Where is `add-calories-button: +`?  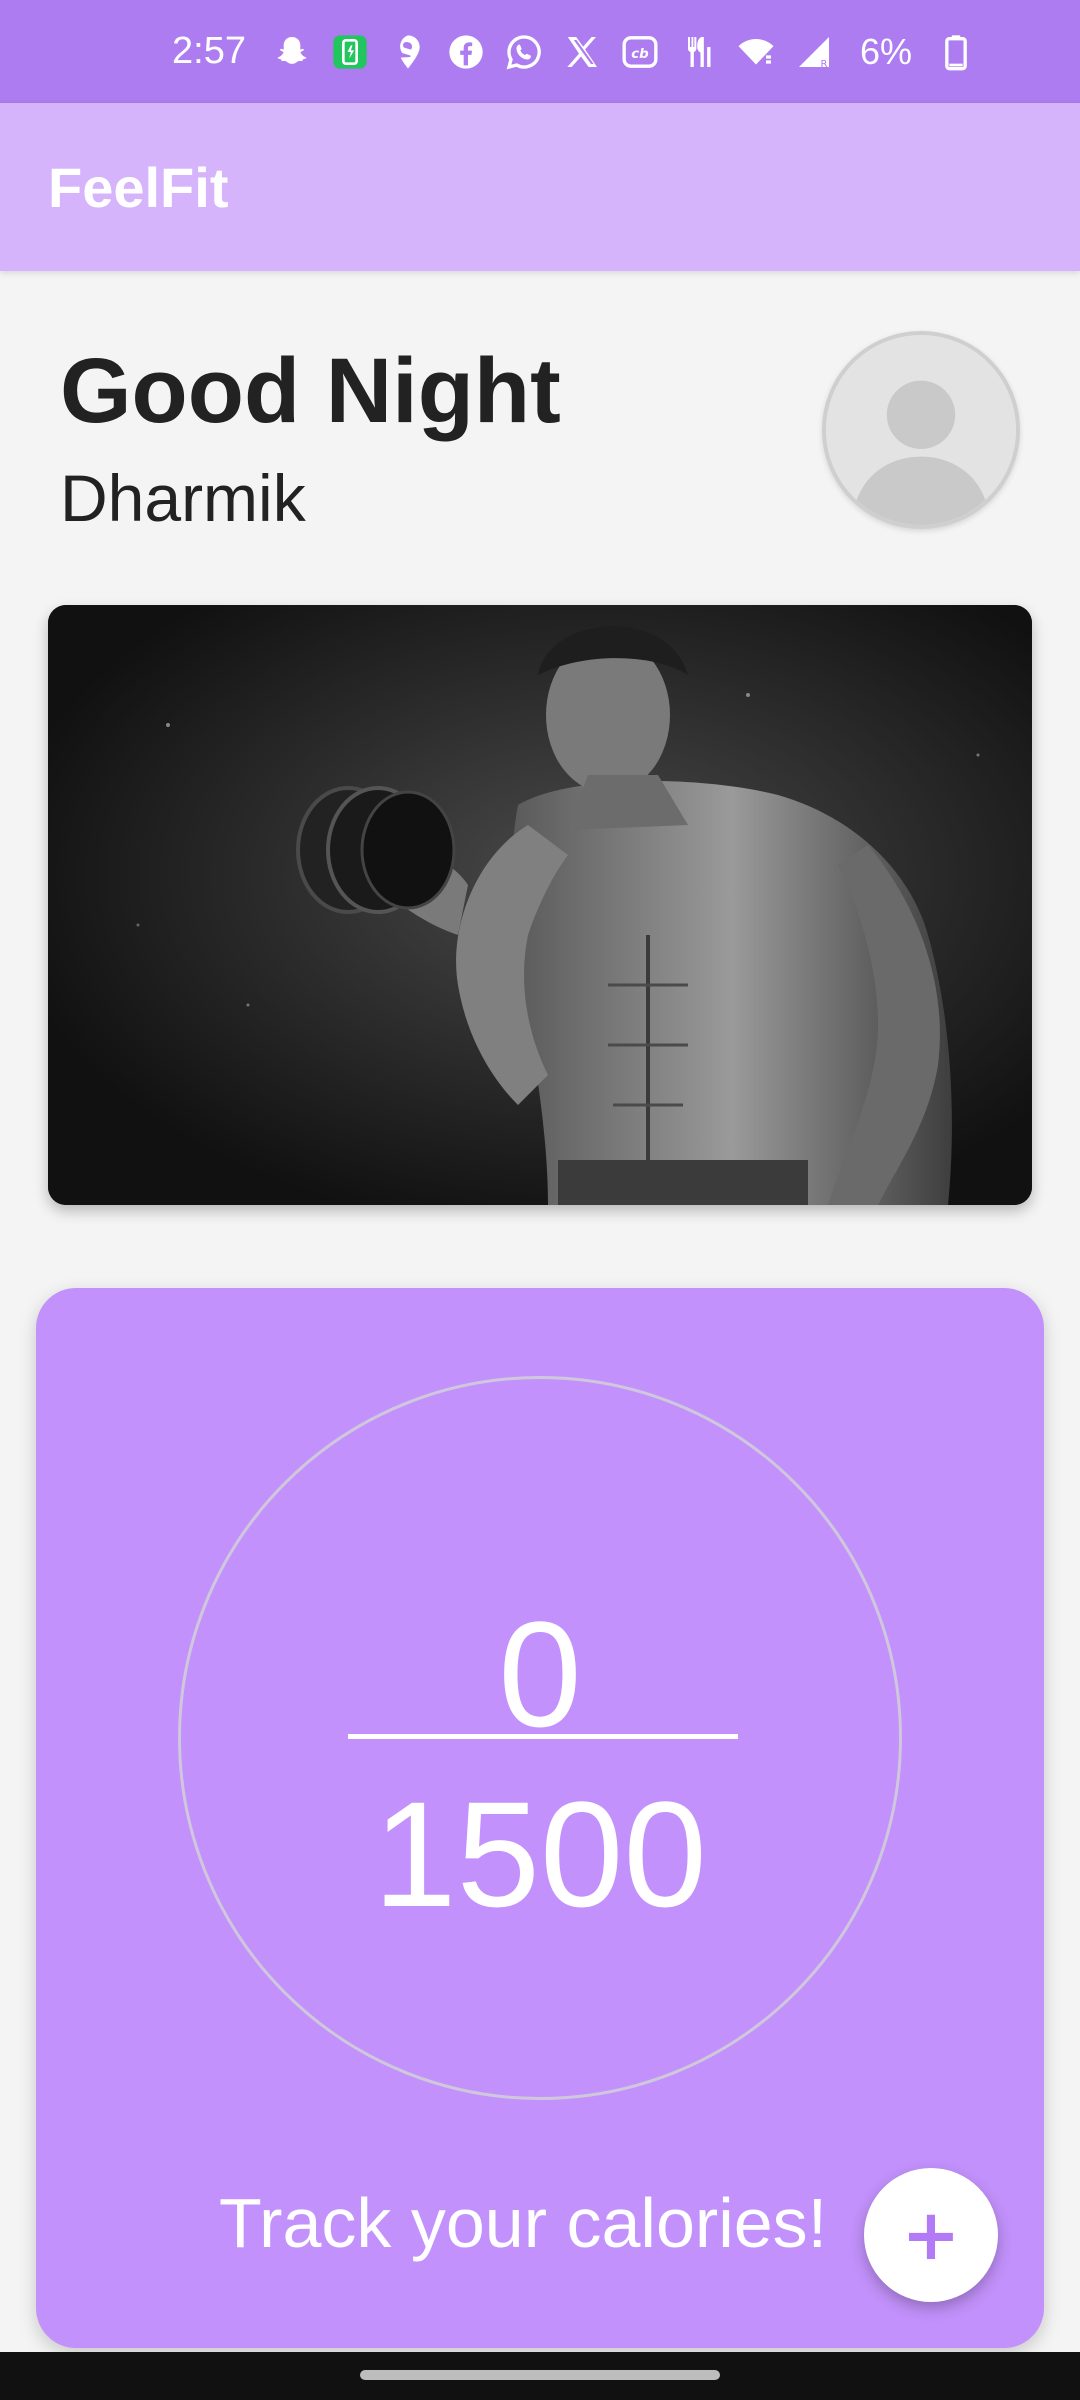
add-calories-button: + is located at coordinates (931, 2235).